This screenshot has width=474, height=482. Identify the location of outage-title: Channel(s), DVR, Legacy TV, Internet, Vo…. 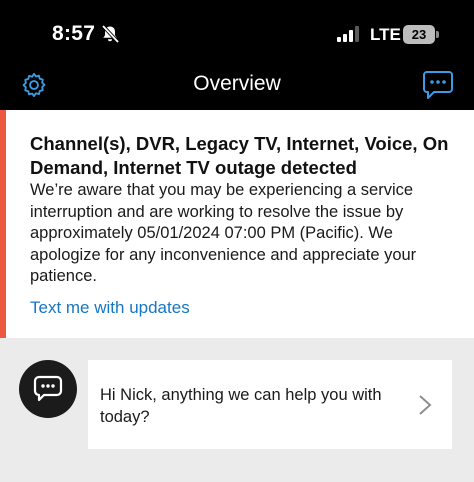
(239, 155).